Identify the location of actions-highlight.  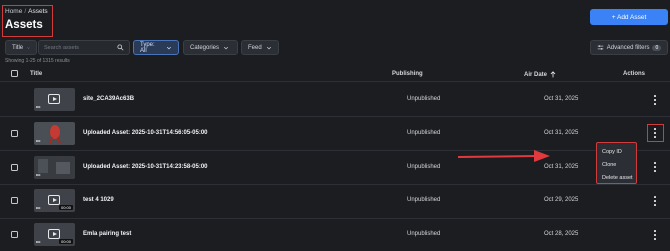
(655, 133).